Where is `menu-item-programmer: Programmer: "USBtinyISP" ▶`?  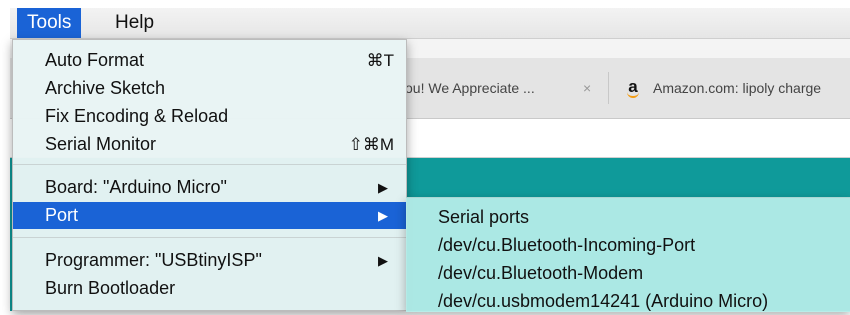
menu-item-programmer: Programmer: "USBtinyISP" ▶ is located at coordinates (209, 260).